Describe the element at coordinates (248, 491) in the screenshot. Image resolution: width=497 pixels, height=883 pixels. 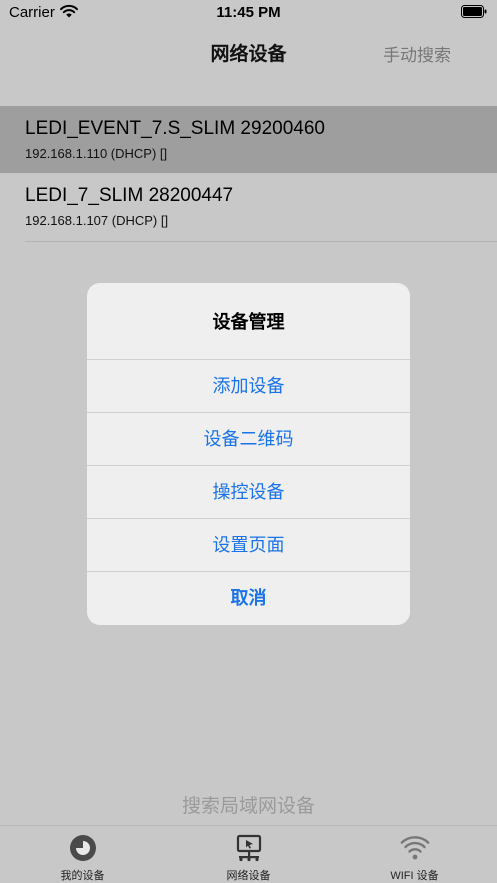
I see `control-device-button: 操控设备` at that location.